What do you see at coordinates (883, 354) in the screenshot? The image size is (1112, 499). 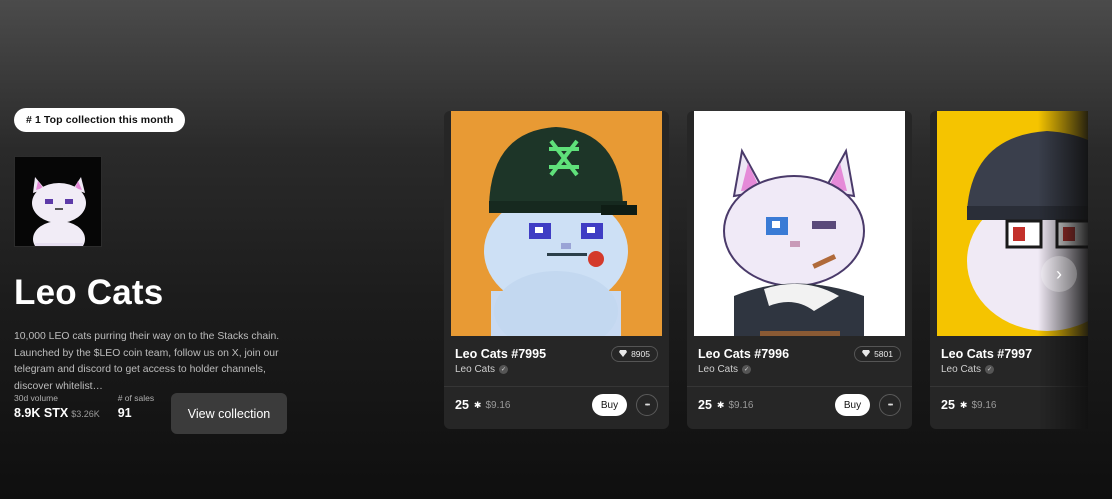 I see `rarity-value: 5801` at bounding box center [883, 354].